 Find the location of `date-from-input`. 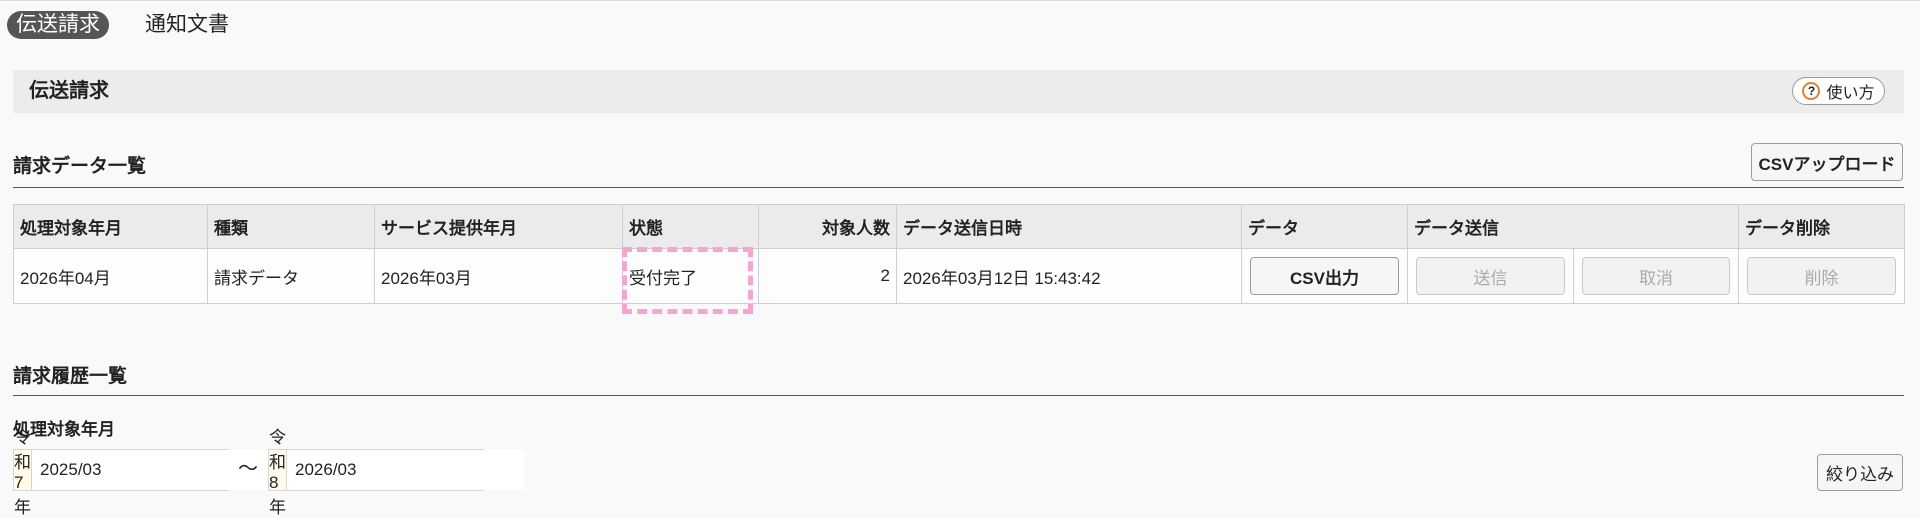

date-from-input is located at coordinates (150, 470).